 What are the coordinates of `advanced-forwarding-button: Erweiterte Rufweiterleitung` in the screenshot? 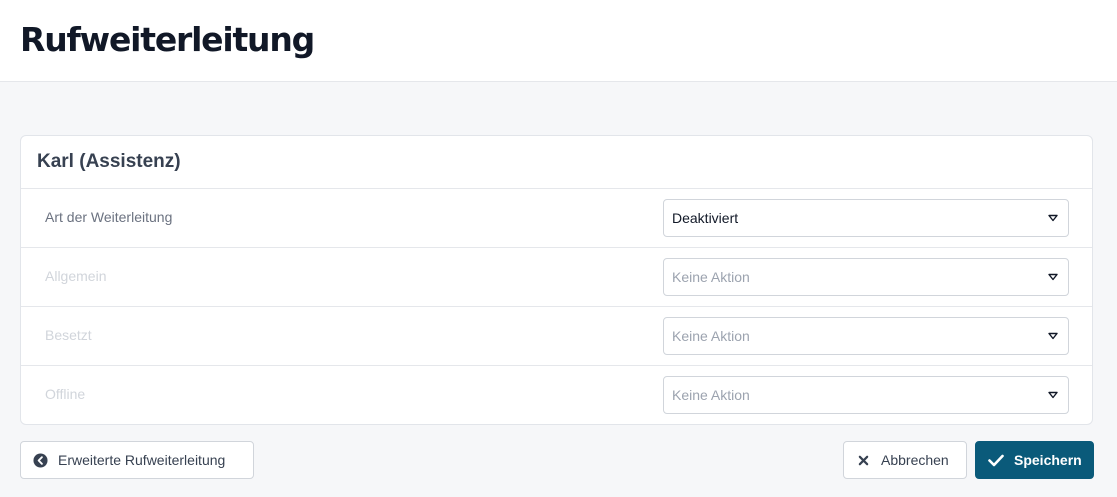 It's located at (137, 460).